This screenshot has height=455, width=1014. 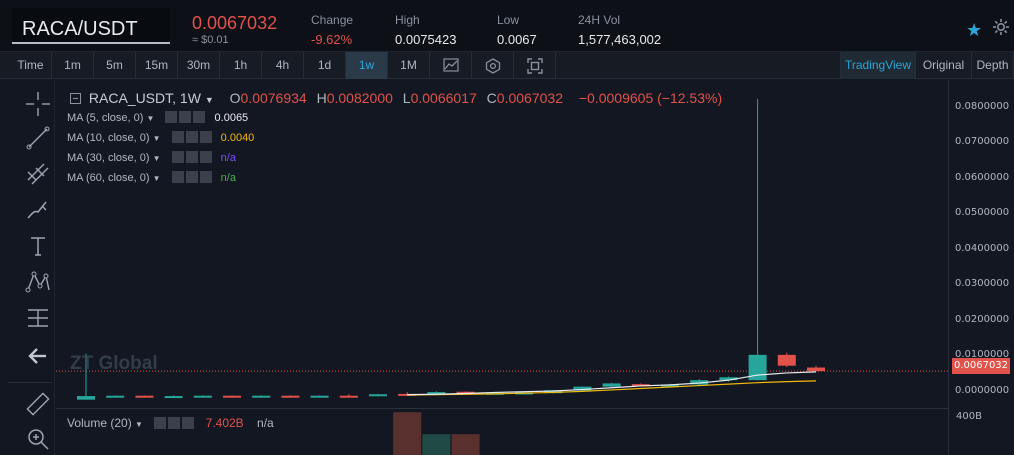 I want to click on stat-change: Change -9.62%, so click(x=332, y=30).